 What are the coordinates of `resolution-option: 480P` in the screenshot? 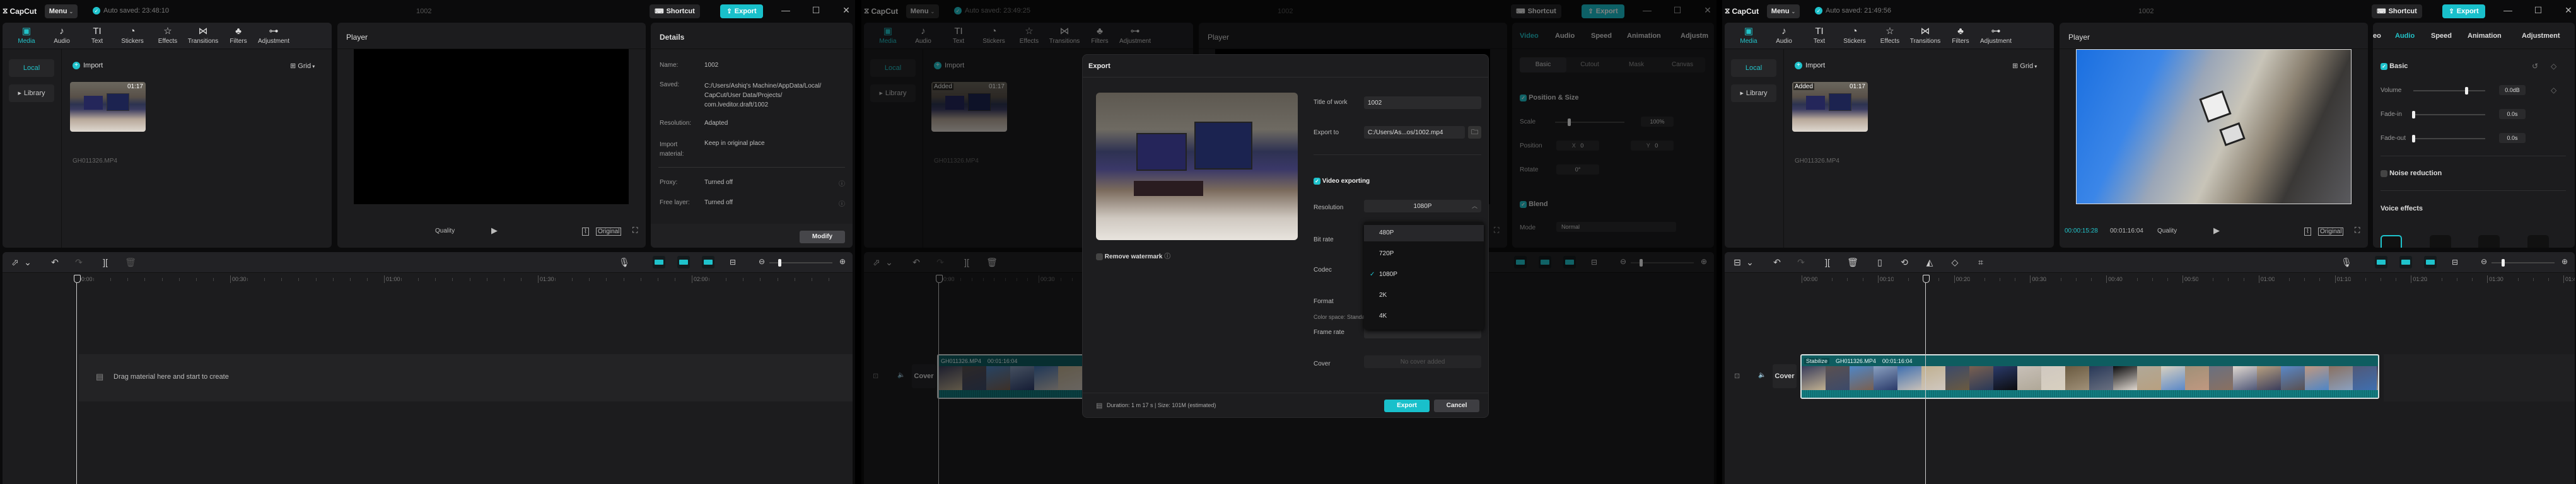 It's located at (1424, 233).